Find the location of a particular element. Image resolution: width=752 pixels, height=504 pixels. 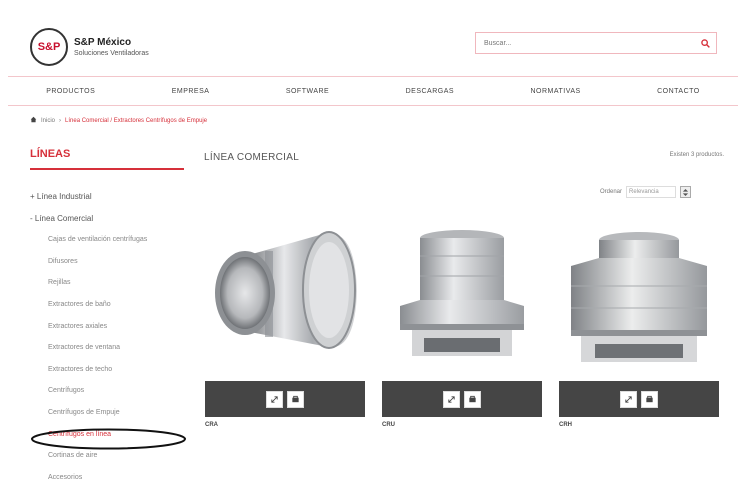

product-name: CRA is located at coordinates (285, 425).